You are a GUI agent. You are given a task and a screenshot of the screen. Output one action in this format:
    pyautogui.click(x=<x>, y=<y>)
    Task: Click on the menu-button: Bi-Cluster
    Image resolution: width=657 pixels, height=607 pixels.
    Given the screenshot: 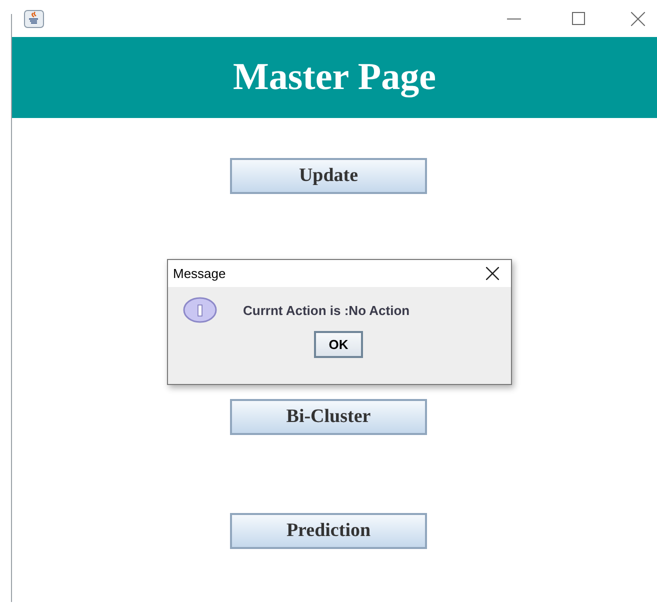 What is the action you would take?
    pyautogui.click(x=328, y=417)
    